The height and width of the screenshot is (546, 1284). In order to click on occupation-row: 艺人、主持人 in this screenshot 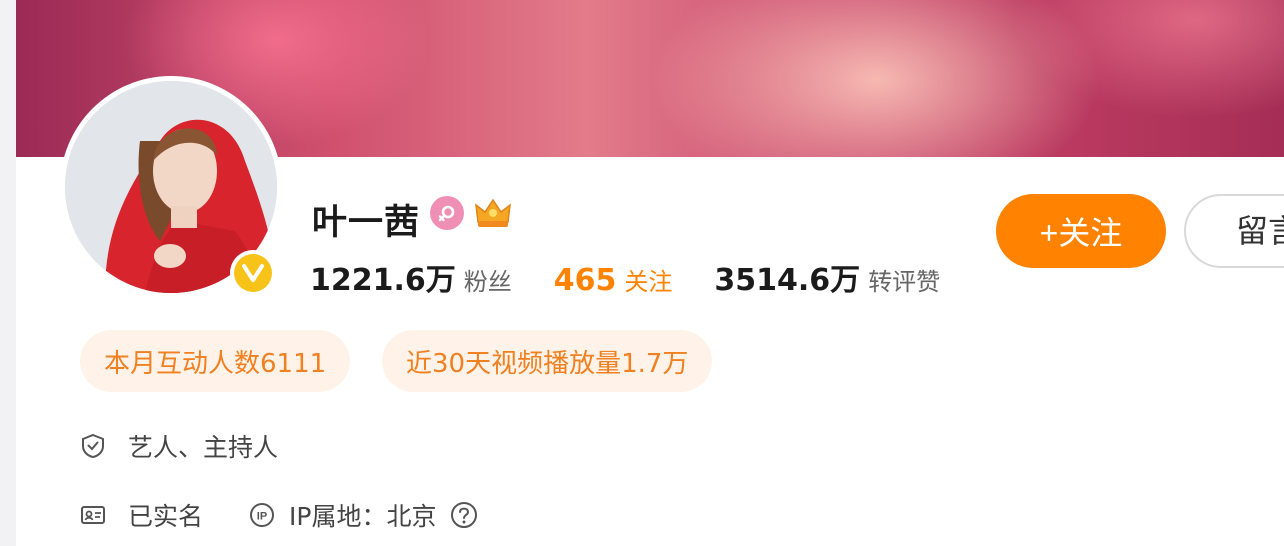, I will do `click(179, 446)`.